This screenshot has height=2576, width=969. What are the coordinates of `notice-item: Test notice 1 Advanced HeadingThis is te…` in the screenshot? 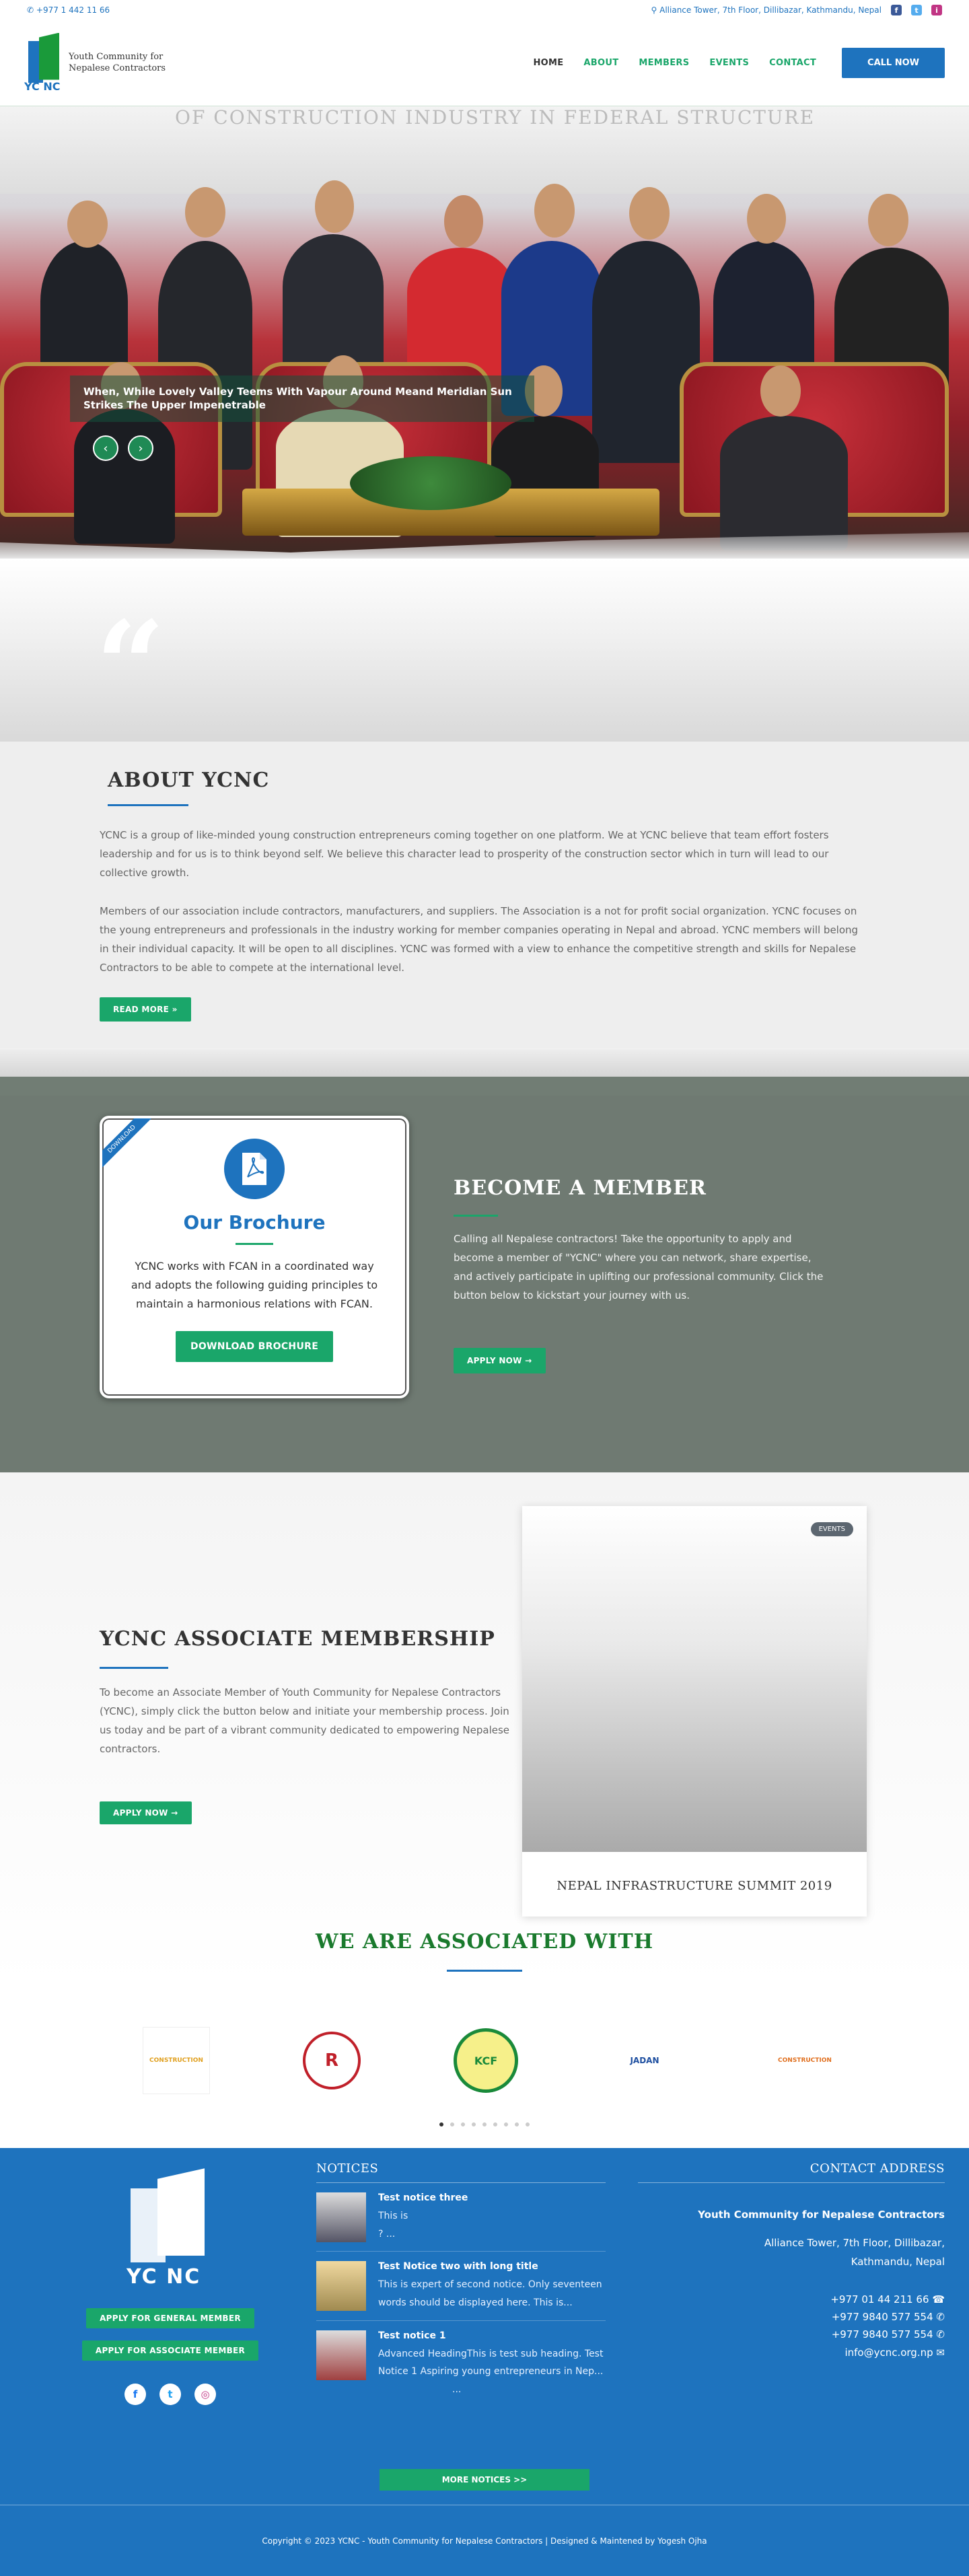 It's located at (461, 2364).